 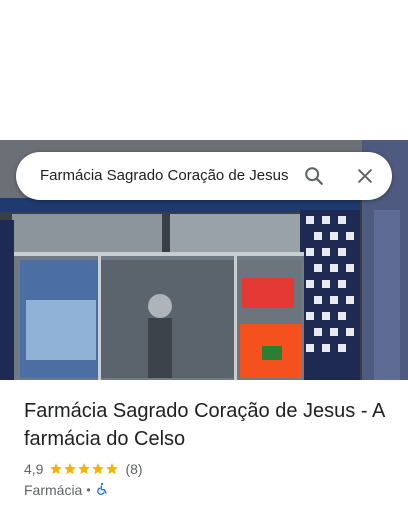 What do you see at coordinates (365, 176) in the screenshot?
I see `close-icon` at bounding box center [365, 176].